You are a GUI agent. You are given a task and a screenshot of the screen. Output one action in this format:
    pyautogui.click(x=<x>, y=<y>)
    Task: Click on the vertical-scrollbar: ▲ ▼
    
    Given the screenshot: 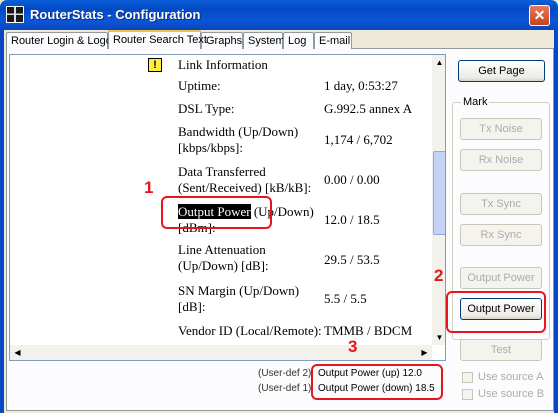 What is the action you would take?
    pyautogui.click(x=438, y=200)
    